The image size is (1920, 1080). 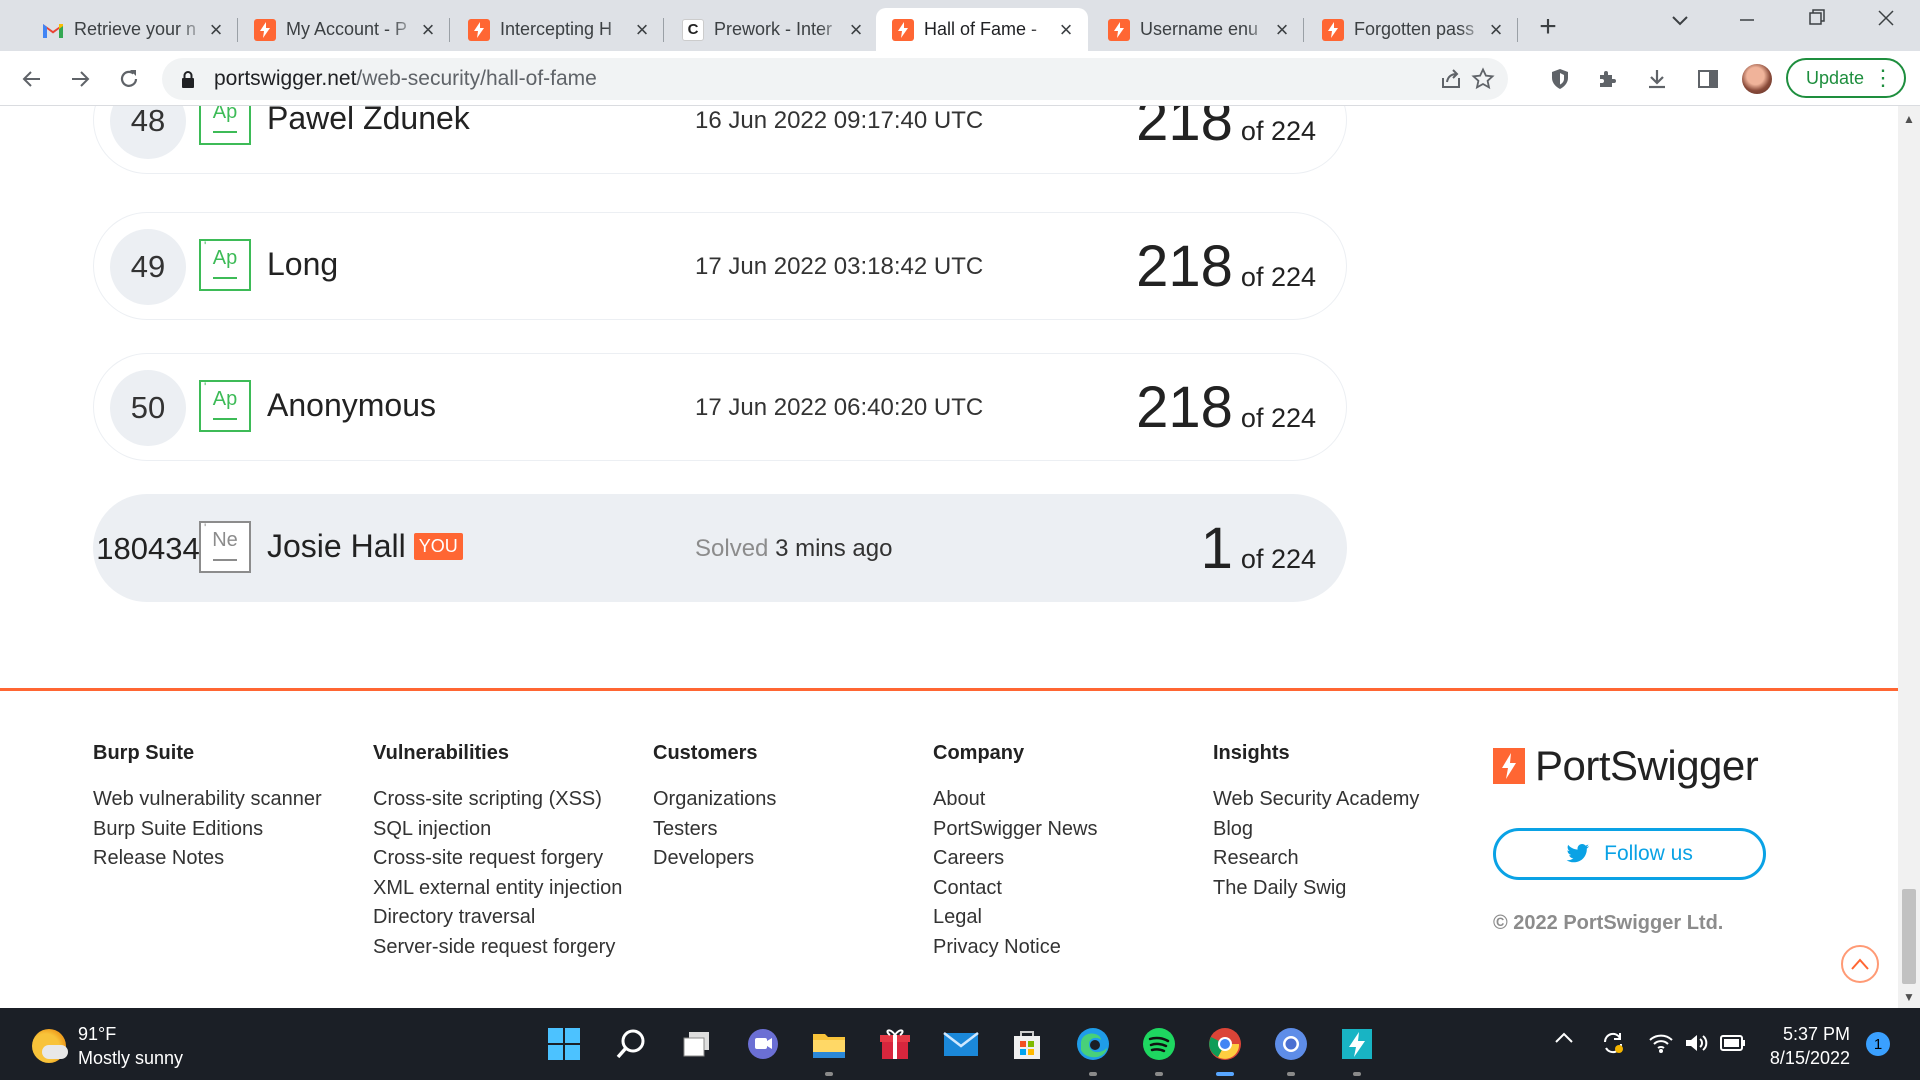 I want to click on footer-link: Burp Suite Editions, so click(x=207, y=830).